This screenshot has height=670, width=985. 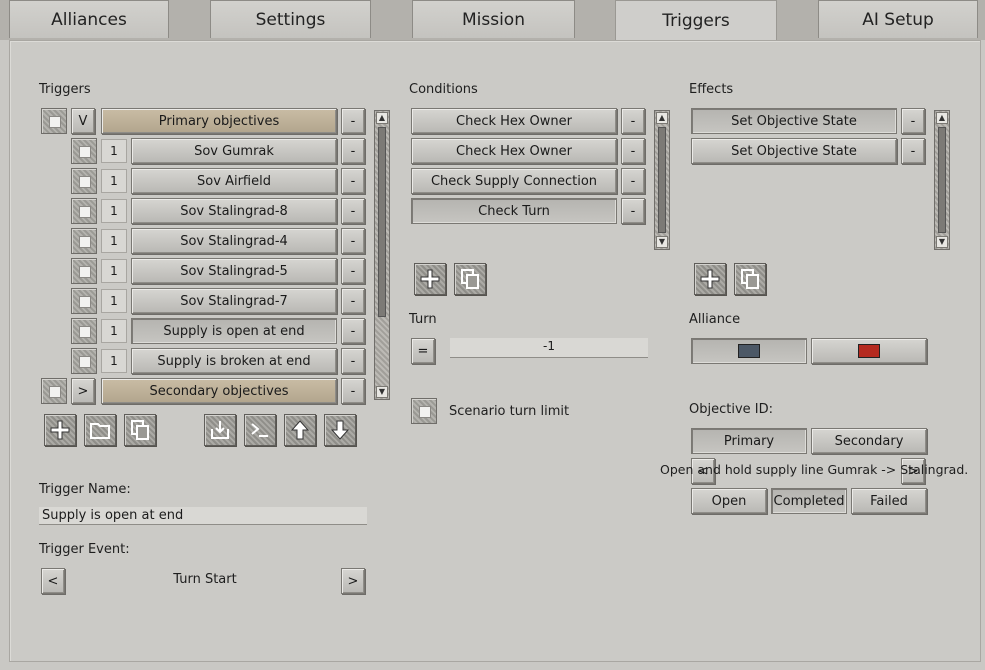 I want to click on tab-alliances: Alliances, so click(x=89, y=19).